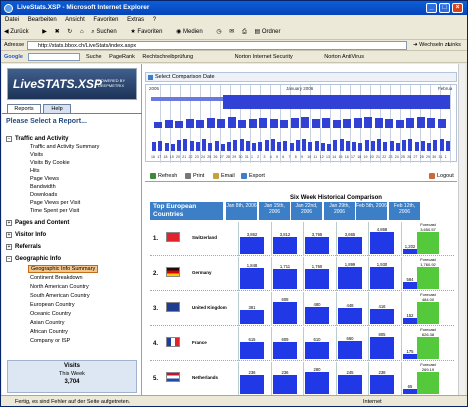  Describe the element at coordinates (82, 32) in the screenshot. I see `home-icon: ⌂` at that location.